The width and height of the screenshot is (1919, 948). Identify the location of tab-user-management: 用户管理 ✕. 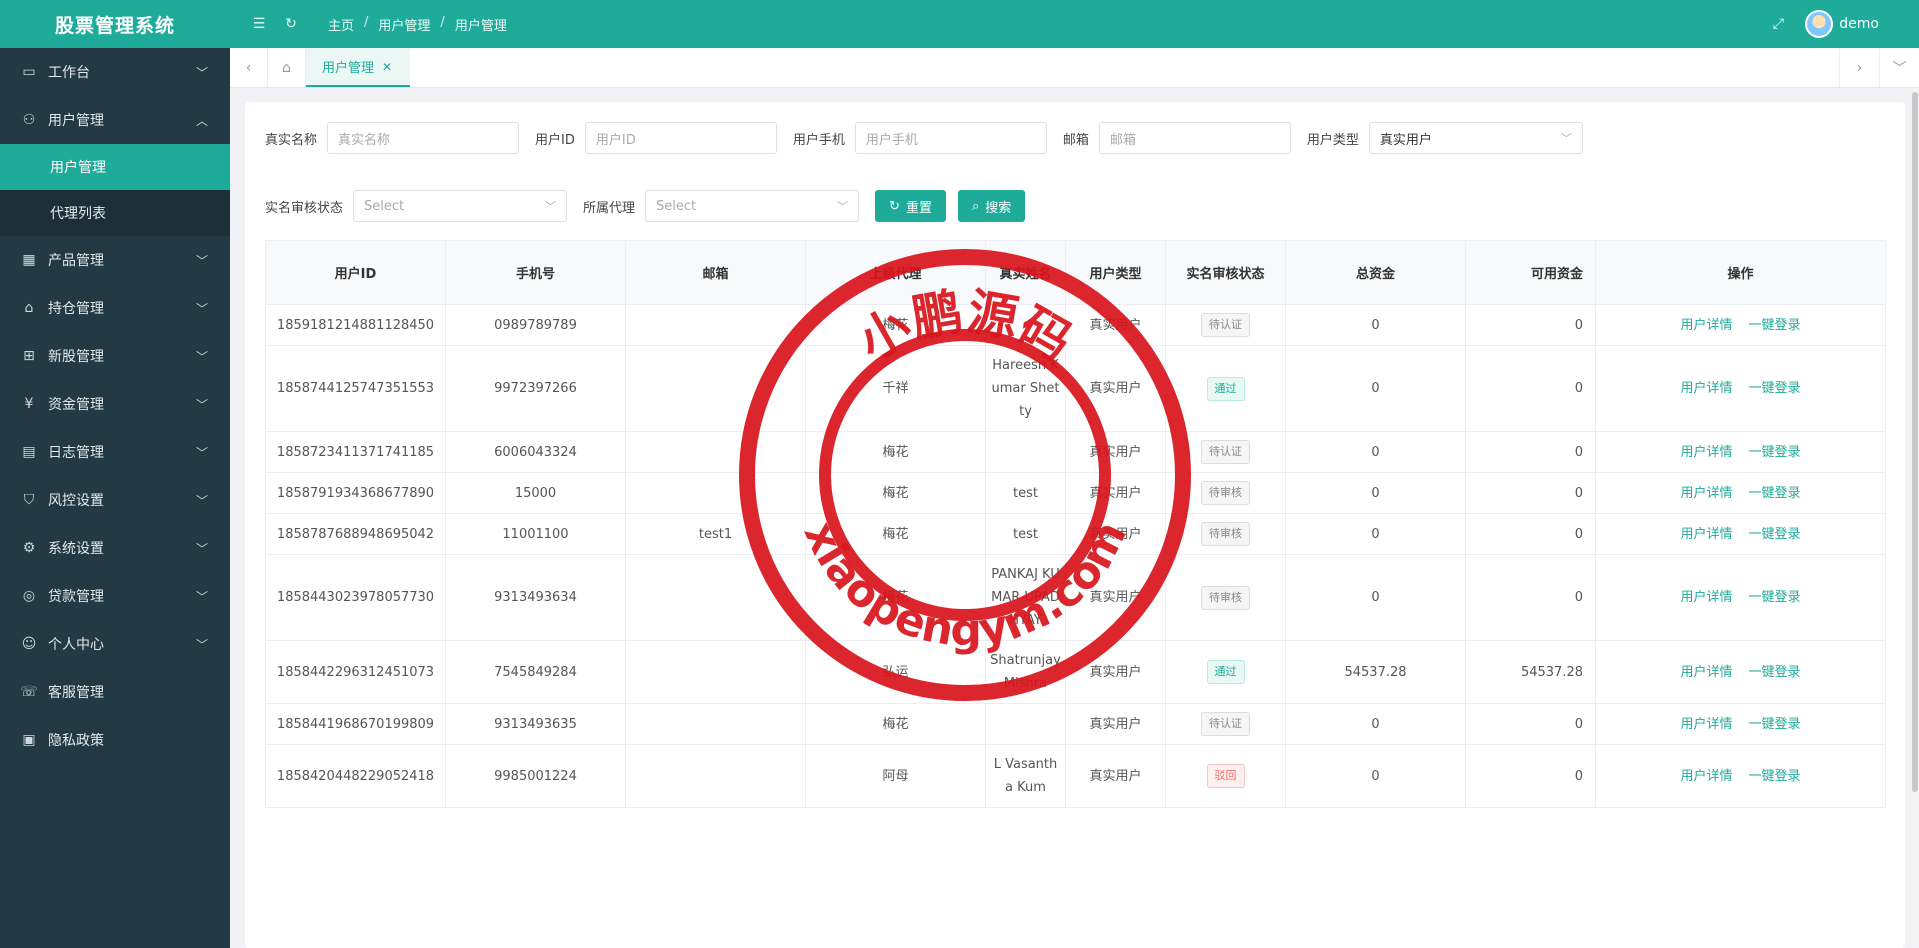
(358, 67).